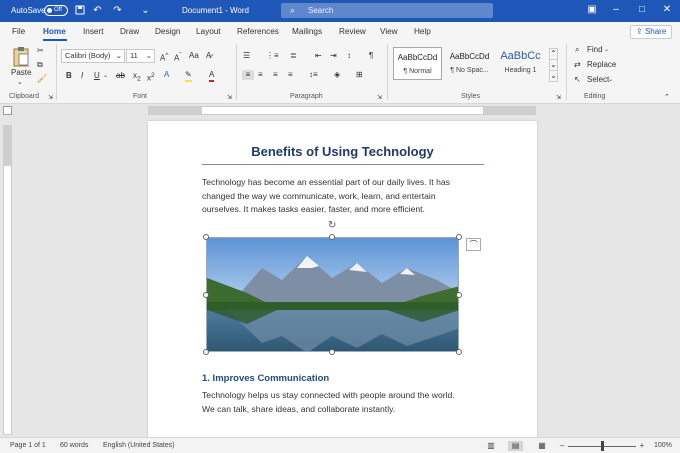 This screenshot has width=680, height=453. What do you see at coordinates (595, 50) in the screenshot?
I see `find-label: Find` at bounding box center [595, 50].